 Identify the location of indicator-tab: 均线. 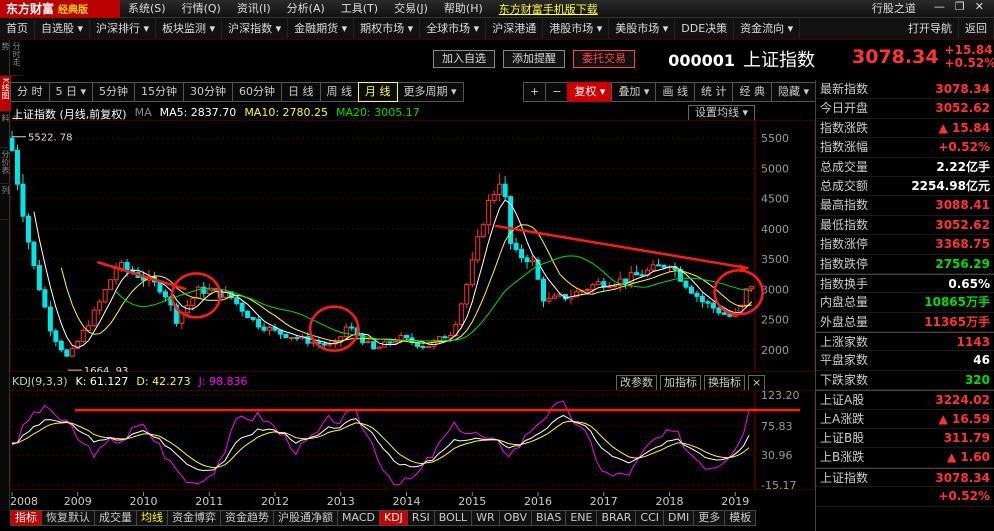
(152, 518).